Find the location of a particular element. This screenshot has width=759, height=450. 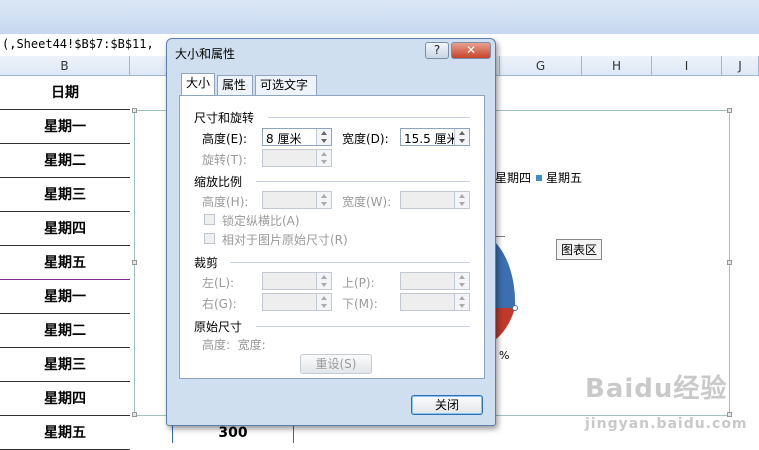

section-crop: 裁剪 is located at coordinates (206, 263).